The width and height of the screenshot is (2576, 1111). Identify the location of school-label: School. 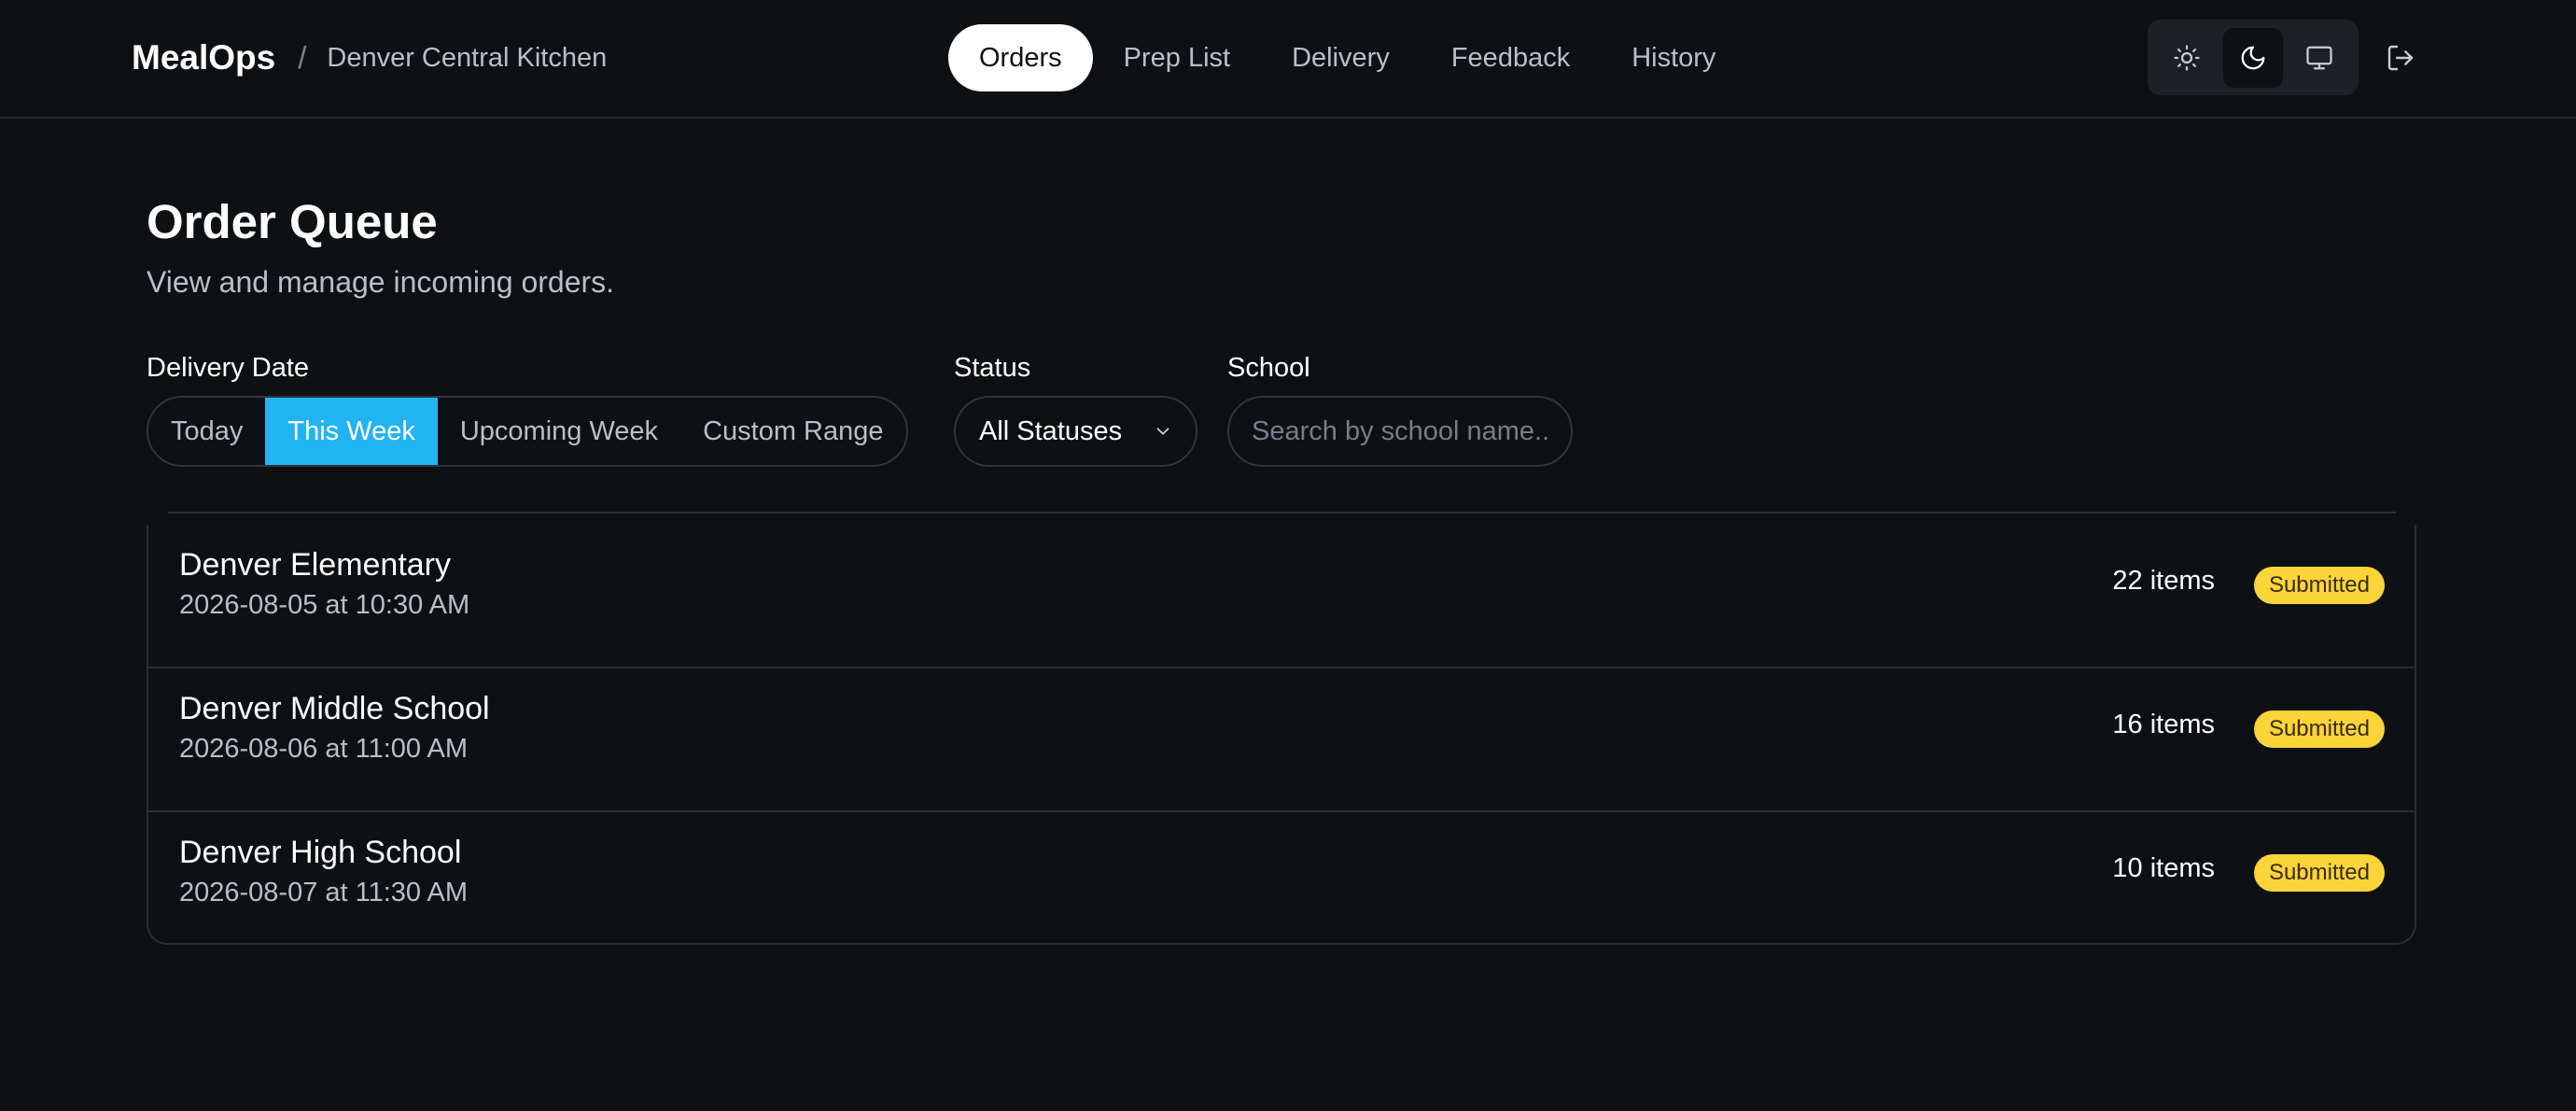
(1268, 368).